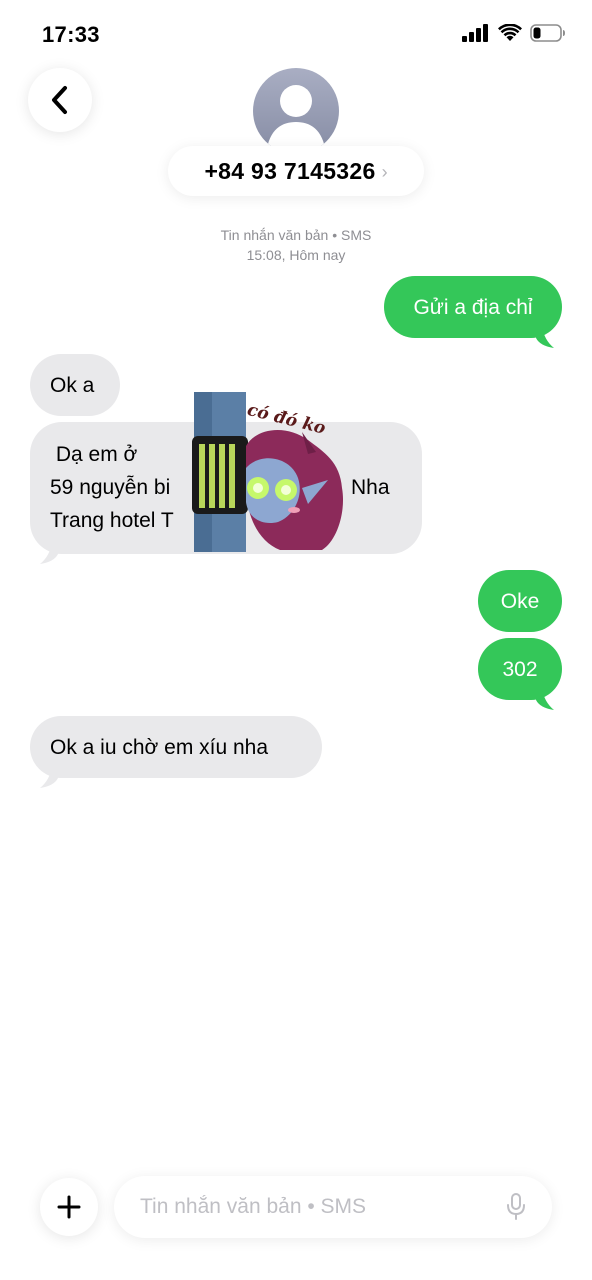  I want to click on message-bubble-incoming: Ok a iu chờ em xíu nha, so click(176, 747).